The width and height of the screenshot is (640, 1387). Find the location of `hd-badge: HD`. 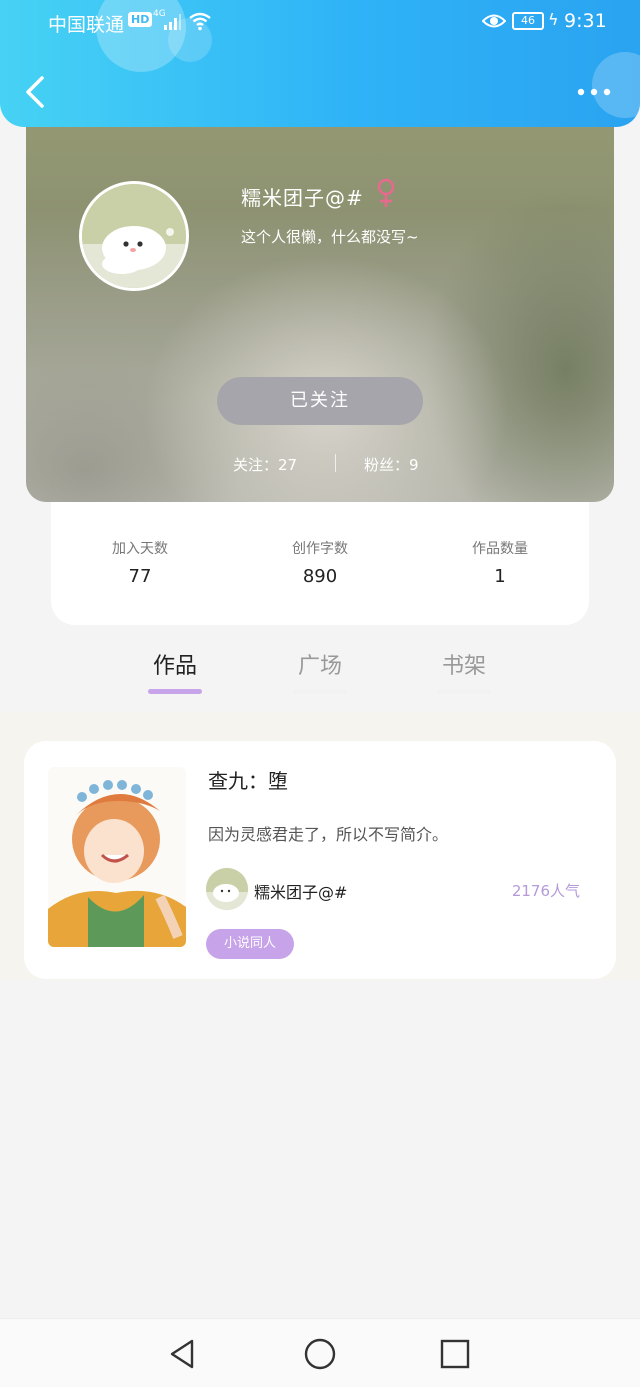

hd-badge: HD is located at coordinates (140, 19).